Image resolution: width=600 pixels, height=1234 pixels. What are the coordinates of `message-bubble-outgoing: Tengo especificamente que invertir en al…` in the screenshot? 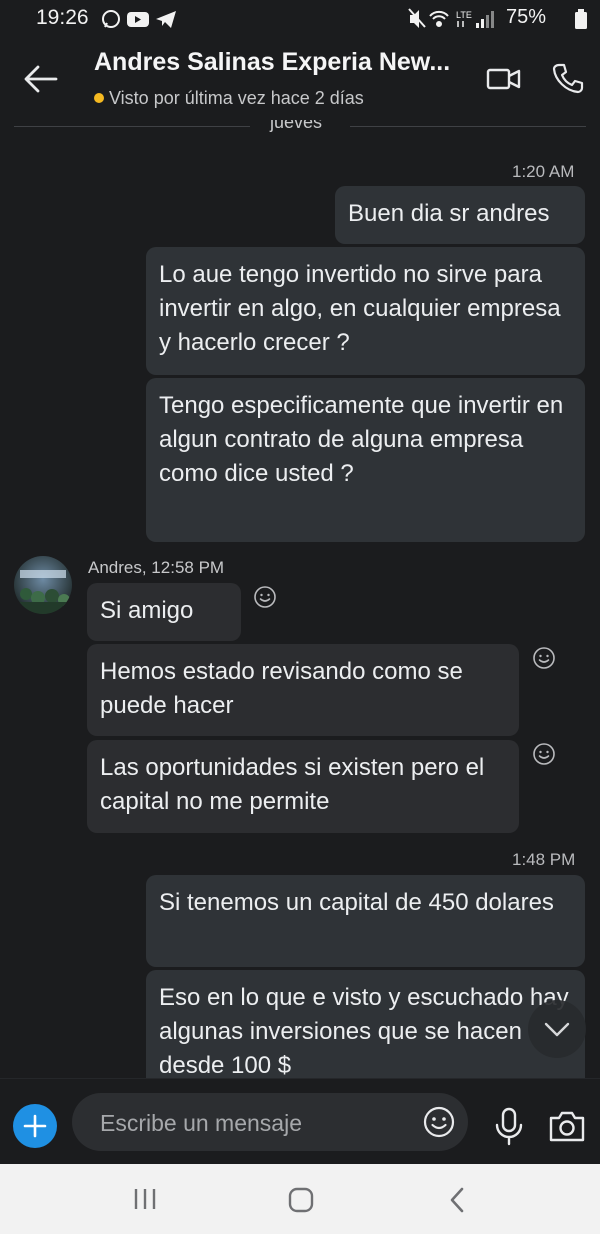 It's located at (365, 460).